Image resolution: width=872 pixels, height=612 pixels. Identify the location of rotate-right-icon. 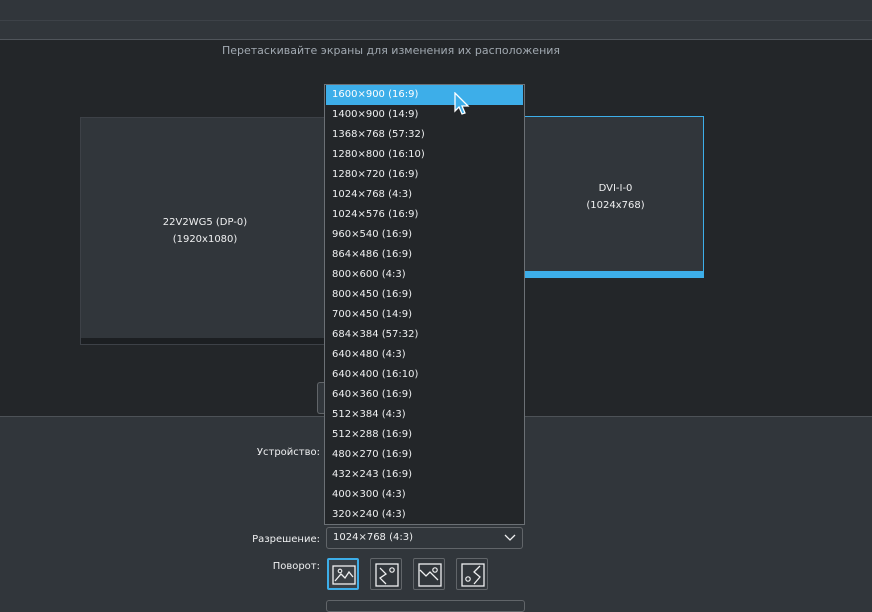
(473, 575).